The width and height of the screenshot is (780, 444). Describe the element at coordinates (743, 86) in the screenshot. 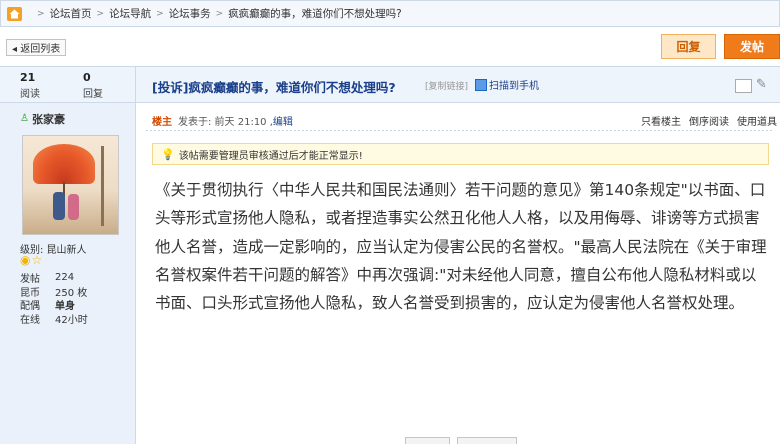

I see `select-checkbox` at that location.